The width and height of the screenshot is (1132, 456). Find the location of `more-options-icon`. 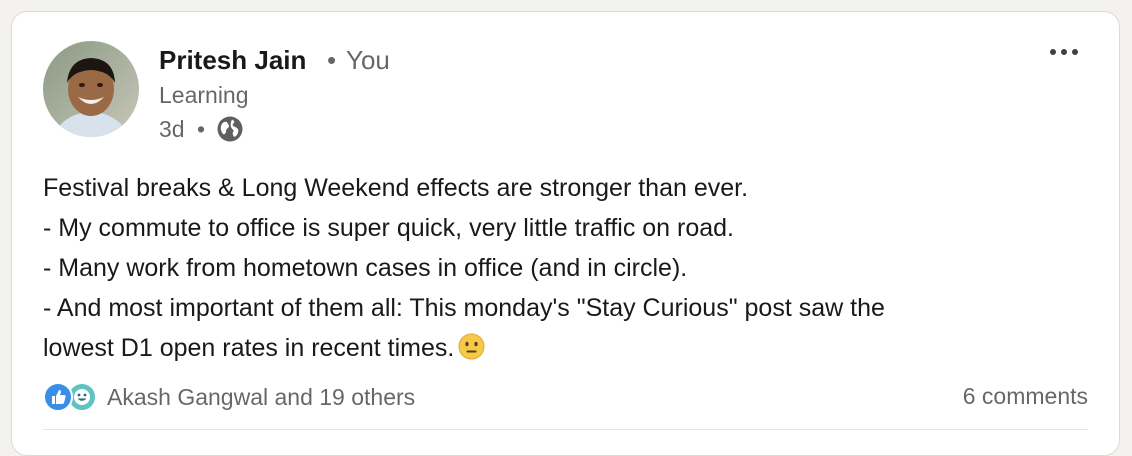

more-options-icon is located at coordinates (1064, 52).